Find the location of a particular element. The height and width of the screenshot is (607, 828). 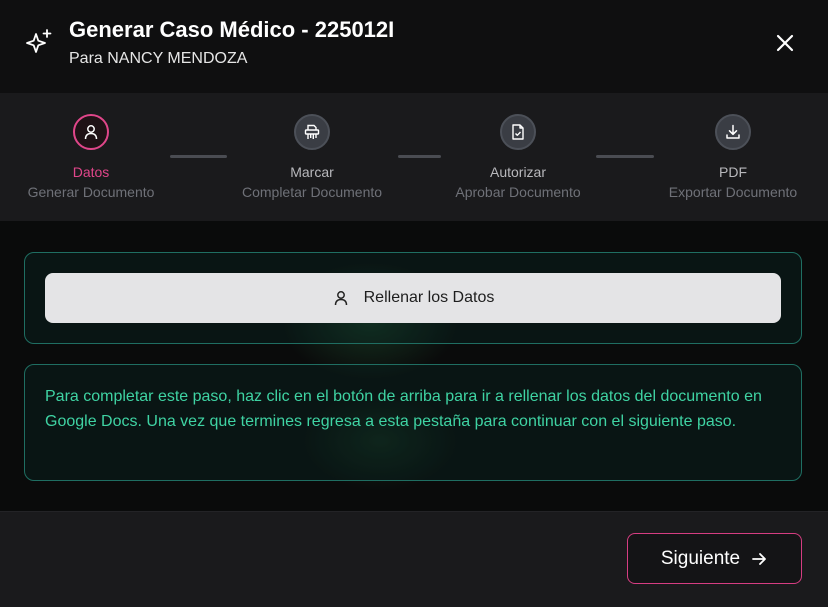

step-sublabel: Exportar Documento is located at coordinates (733, 192).